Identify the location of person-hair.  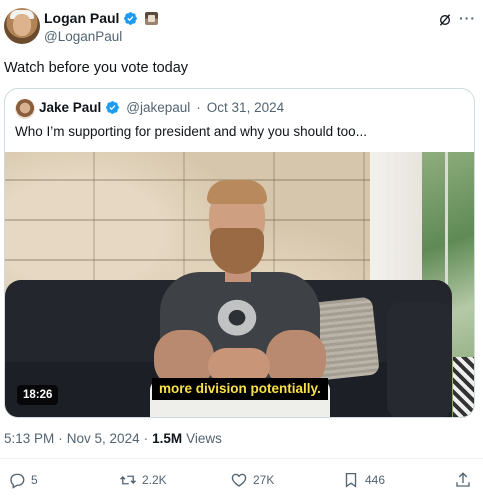
(237, 192).